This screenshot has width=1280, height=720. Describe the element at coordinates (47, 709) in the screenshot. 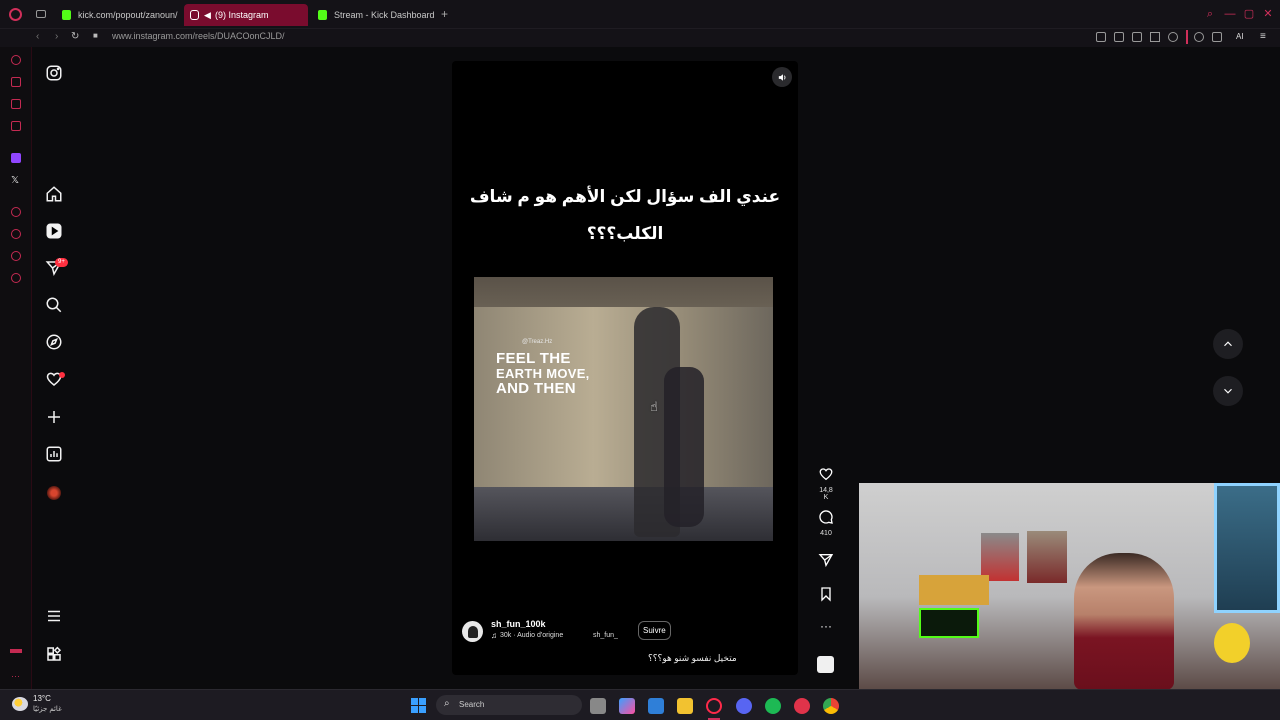

I see `weather-desc: غائم جزئيًا` at that location.